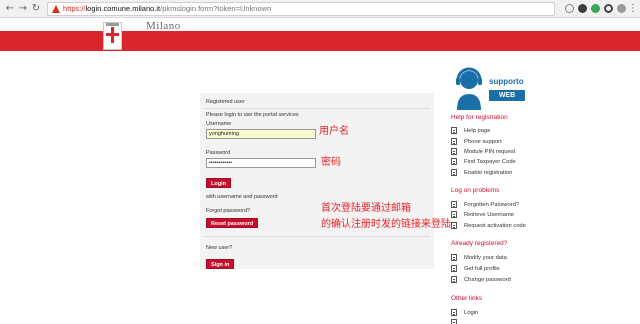 The height and width of the screenshot is (324, 640). What do you see at coordinates (225, 102) in the screenshot?
I see `login-section-title: Registered user` at bounding box center [225, 102].